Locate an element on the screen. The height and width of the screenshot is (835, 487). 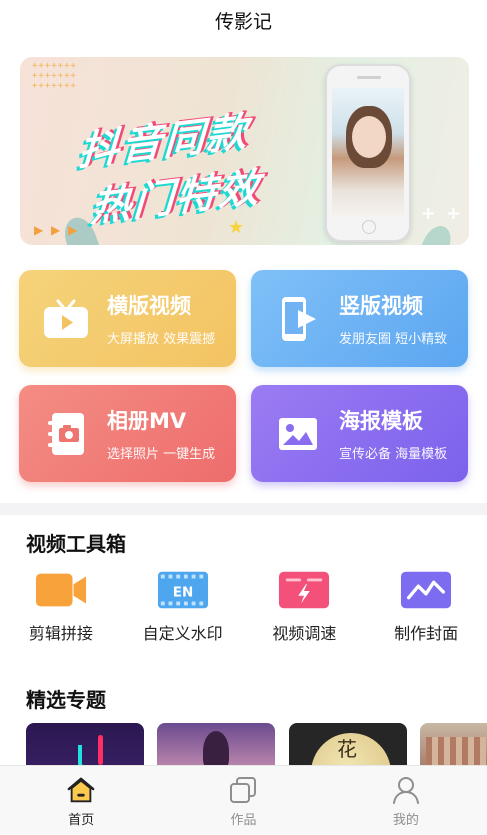
tab-home: 首页 is located at coordinates (81, 800).